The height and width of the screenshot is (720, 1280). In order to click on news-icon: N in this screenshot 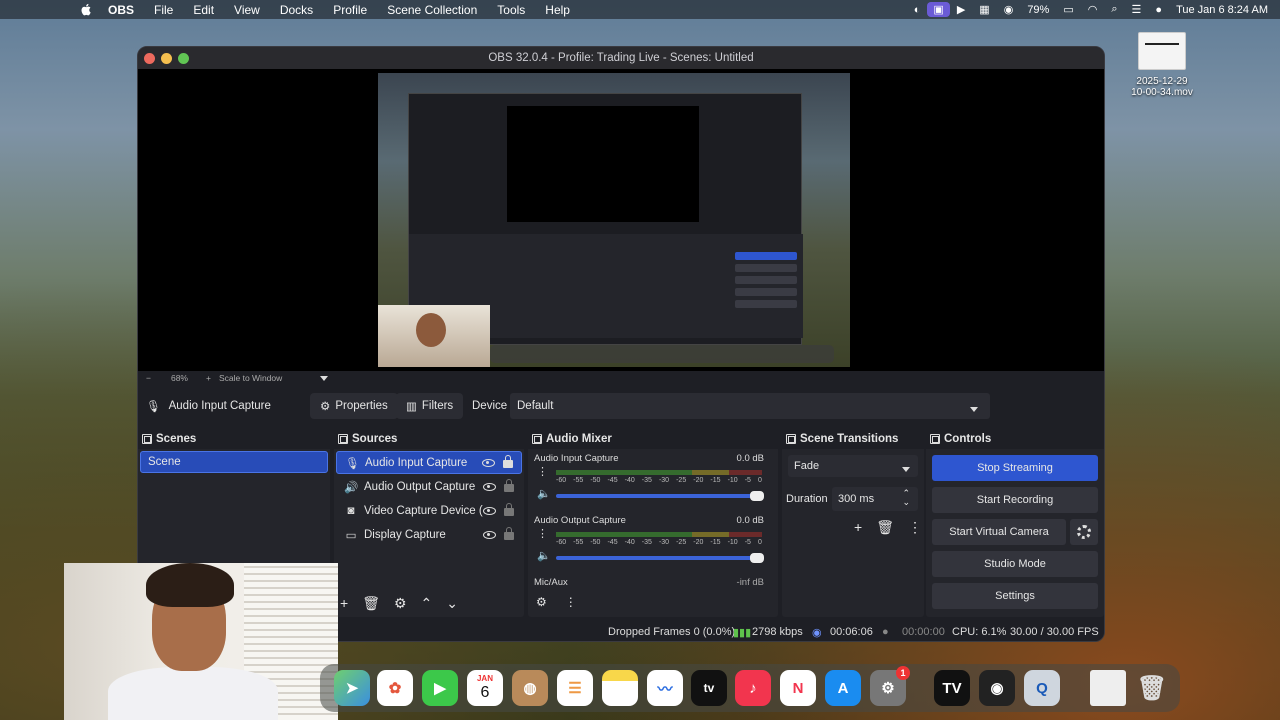, I will do `click(798, 688)`.